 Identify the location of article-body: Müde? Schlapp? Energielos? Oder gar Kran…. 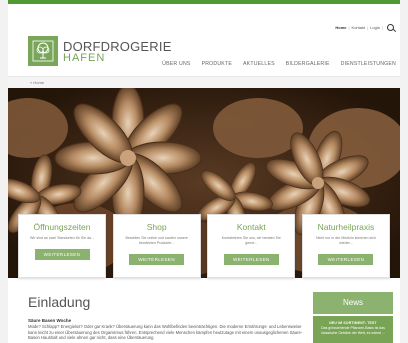
(165, 332).